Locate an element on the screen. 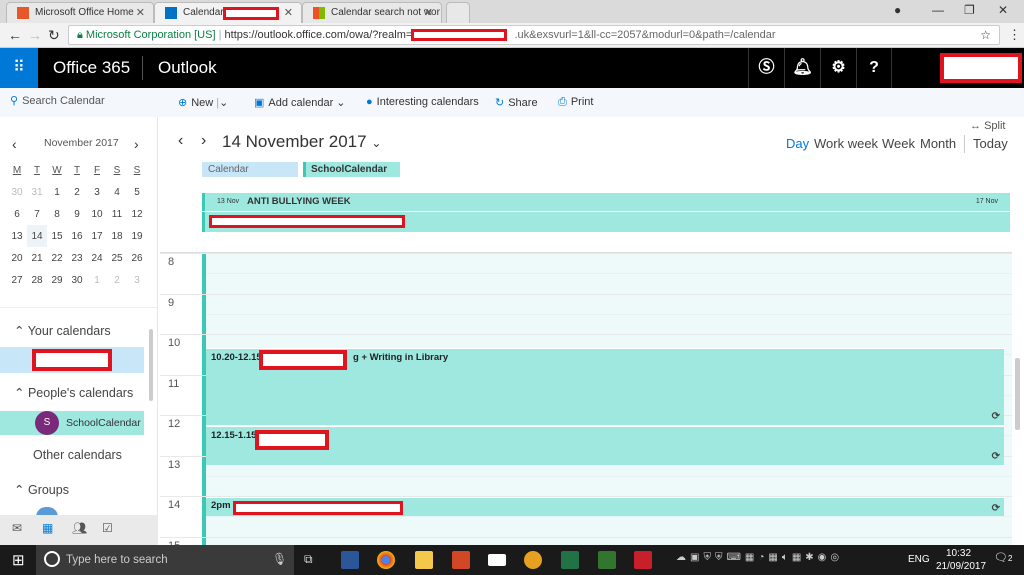  excel-icon is located at coordinates (570, 560).